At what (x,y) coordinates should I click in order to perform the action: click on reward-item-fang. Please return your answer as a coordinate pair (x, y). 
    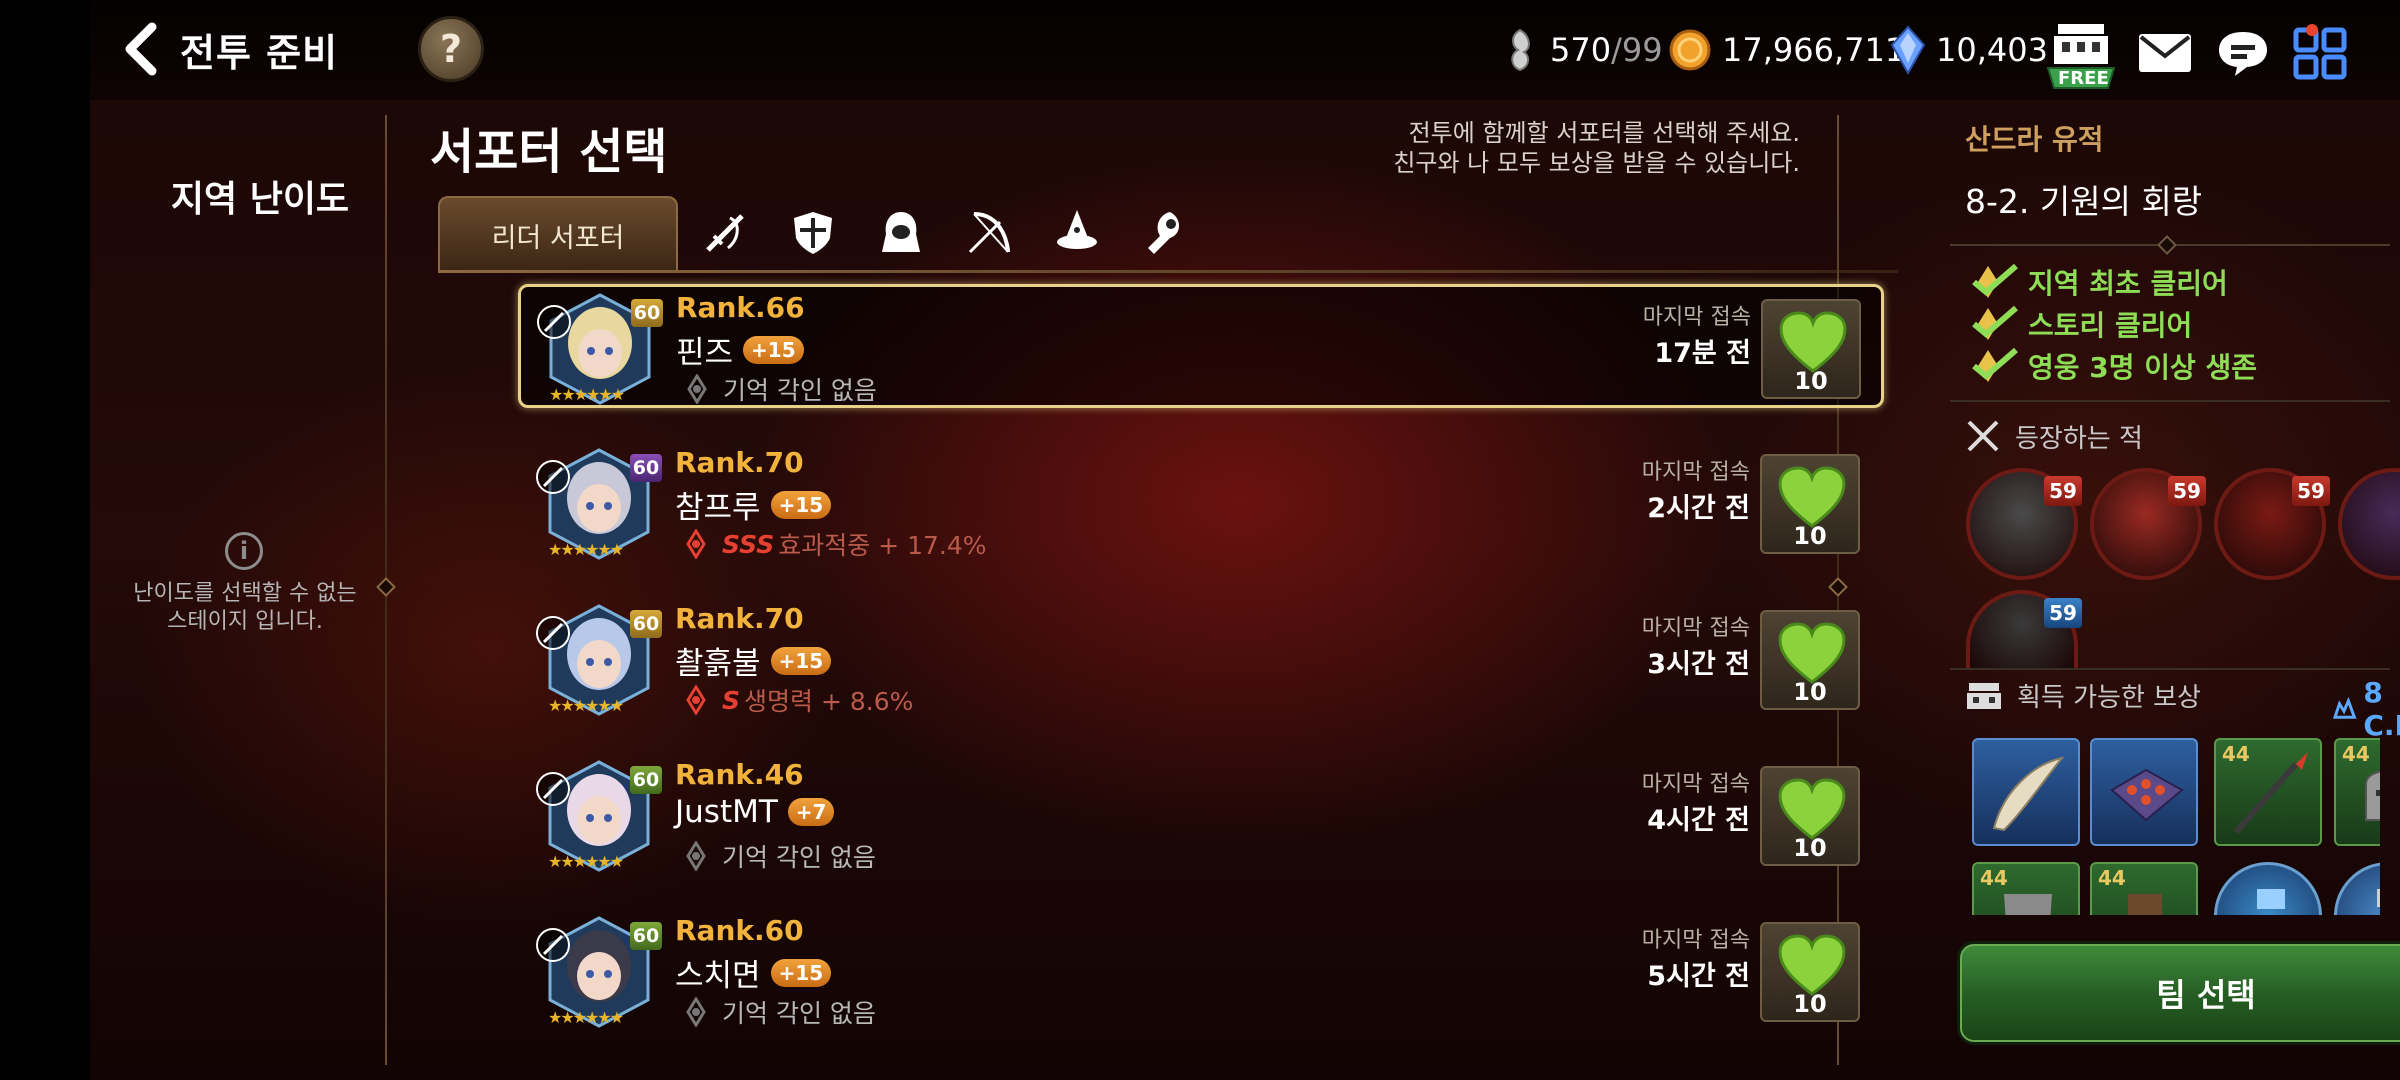
    Looking at the image, I should click on (2026, 792).